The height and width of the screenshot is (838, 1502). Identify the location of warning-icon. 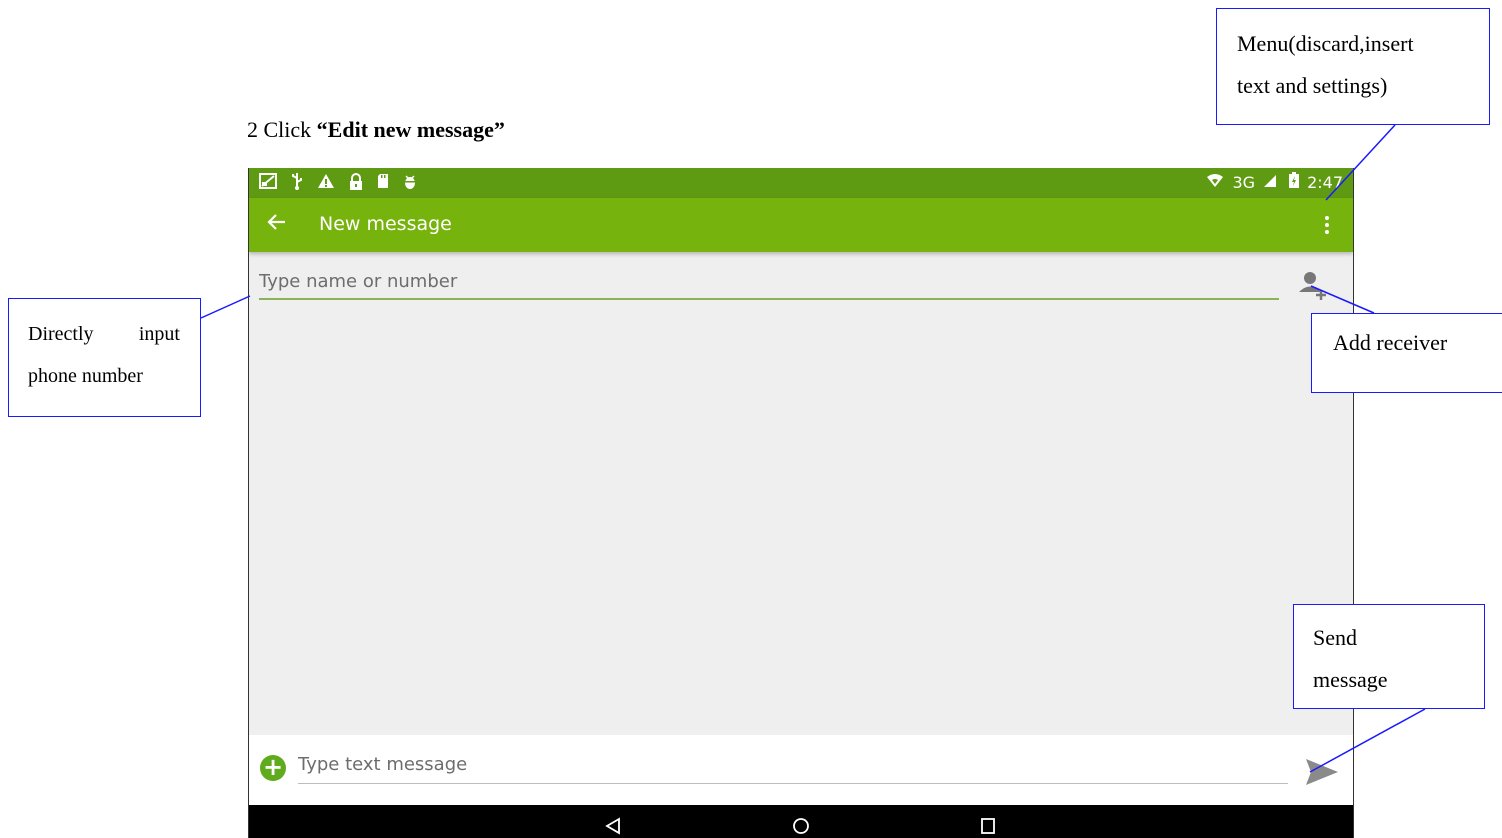
(326, 184).